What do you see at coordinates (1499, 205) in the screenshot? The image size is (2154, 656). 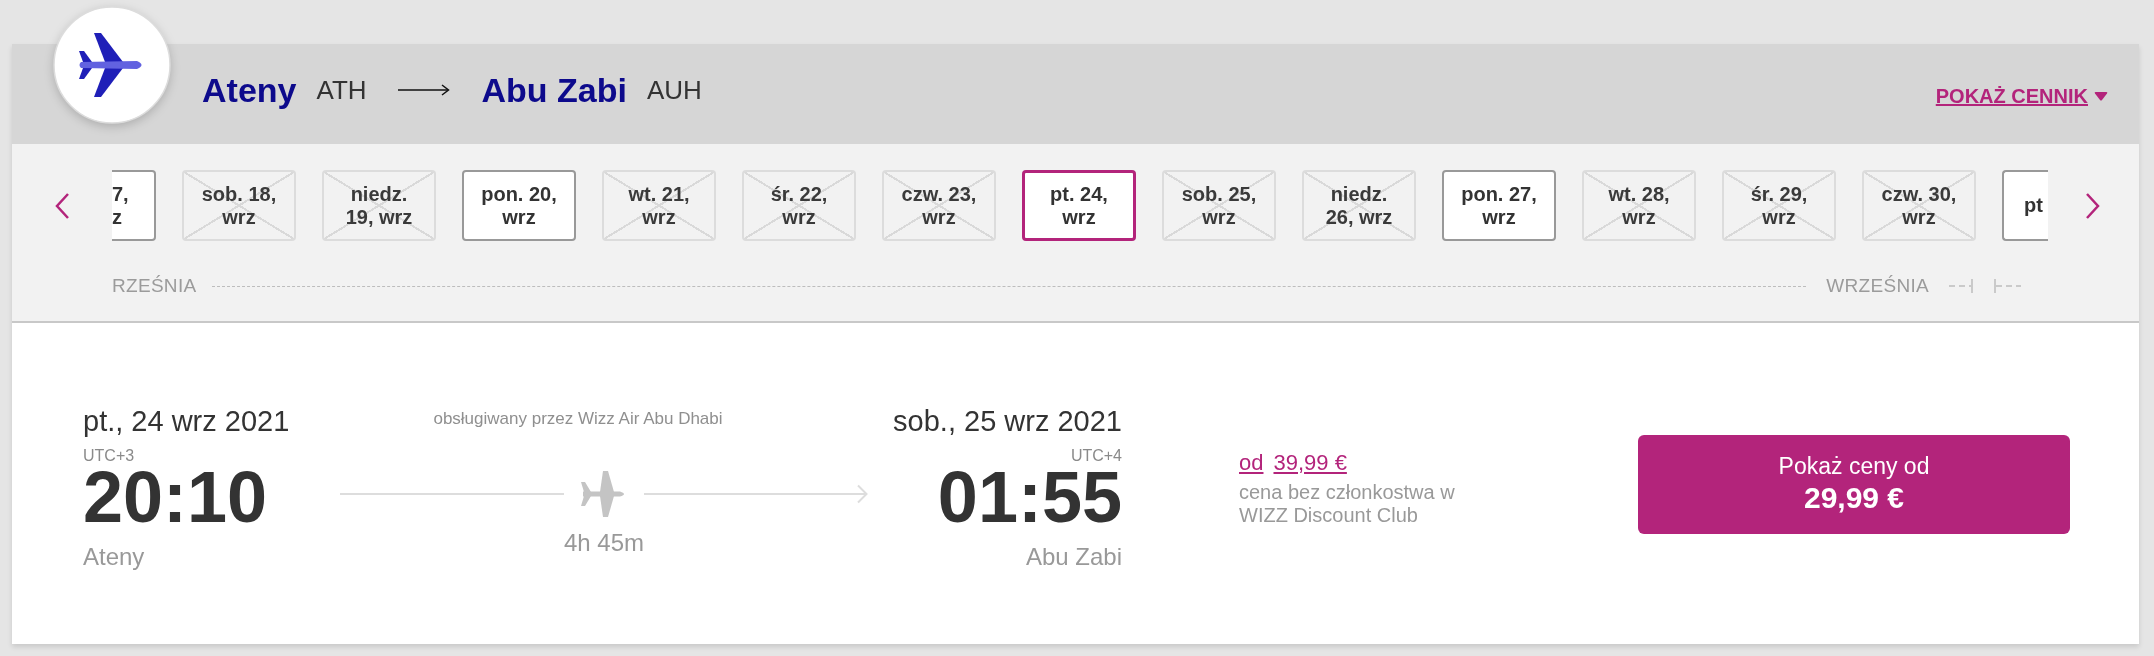 I see `date-button: pon. 27, wrz` at bounding box center [1499, 205].